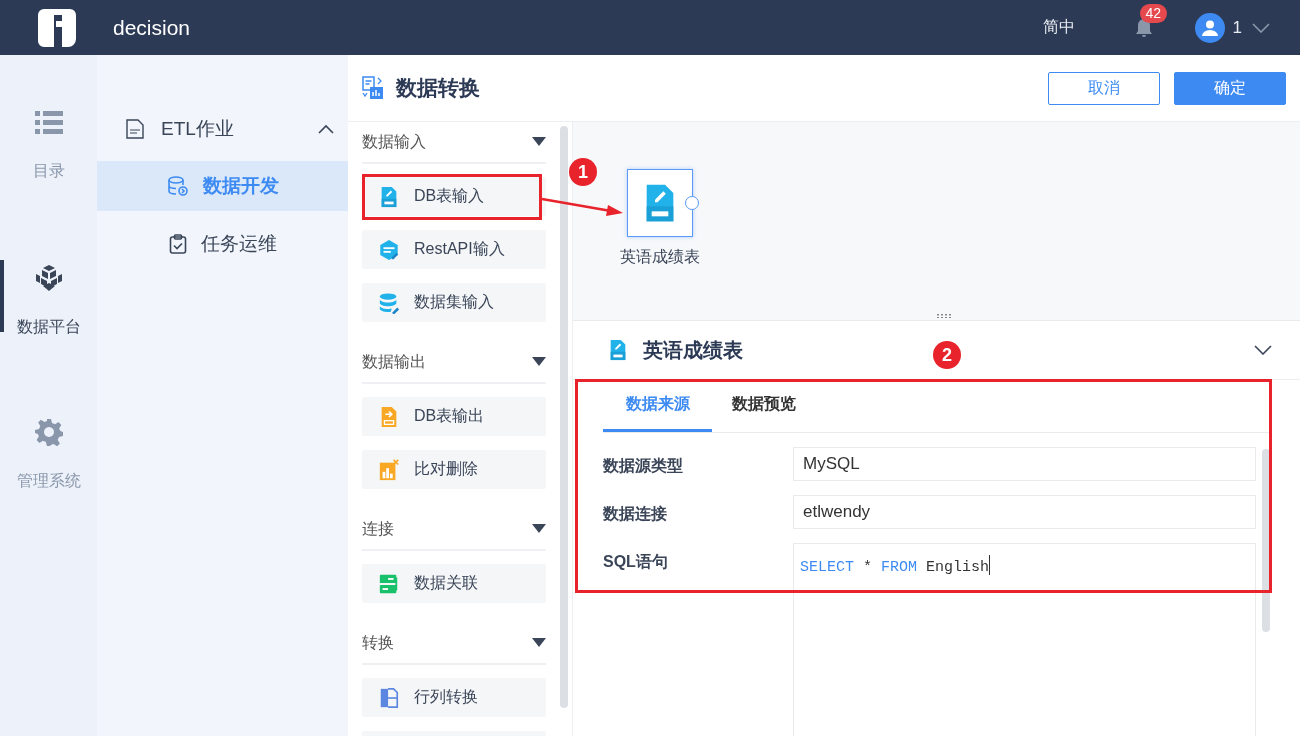  I want to click on output-port, so click(692, 203).